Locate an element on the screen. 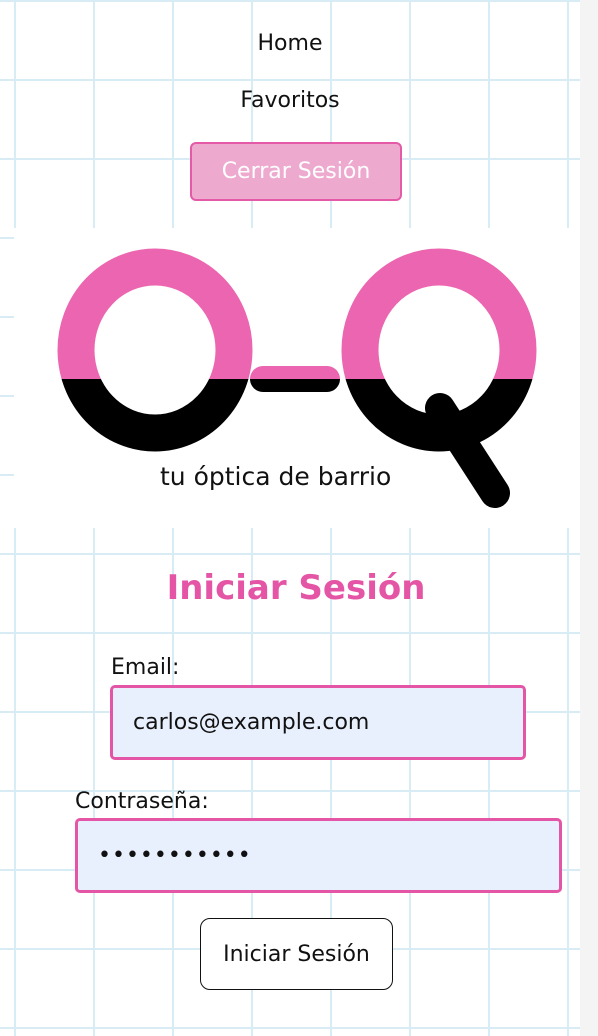  nav-home-link: Home is located at coordinates (290, 44).